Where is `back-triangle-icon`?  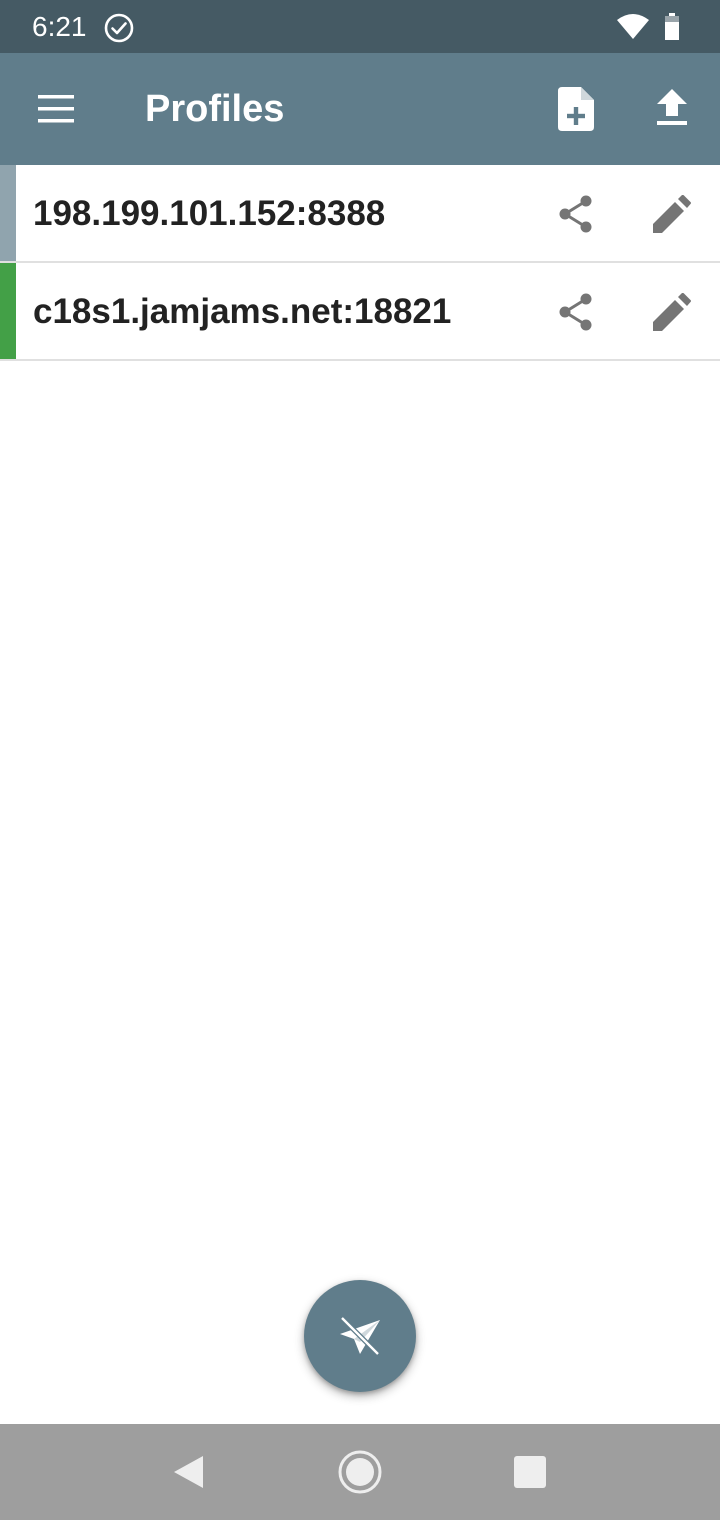
back-triangle-icon is located at coordinates (188, 1472).